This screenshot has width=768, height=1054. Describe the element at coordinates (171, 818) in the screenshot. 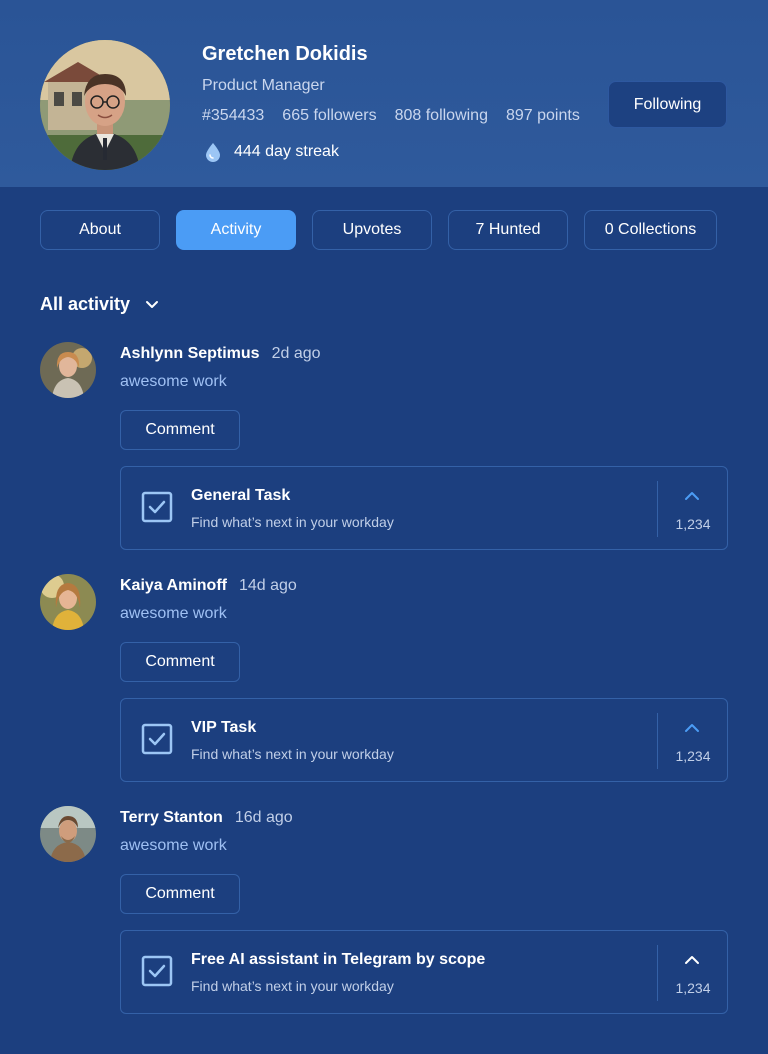

I see `activity-user-name: Terry Stanton` at that location.